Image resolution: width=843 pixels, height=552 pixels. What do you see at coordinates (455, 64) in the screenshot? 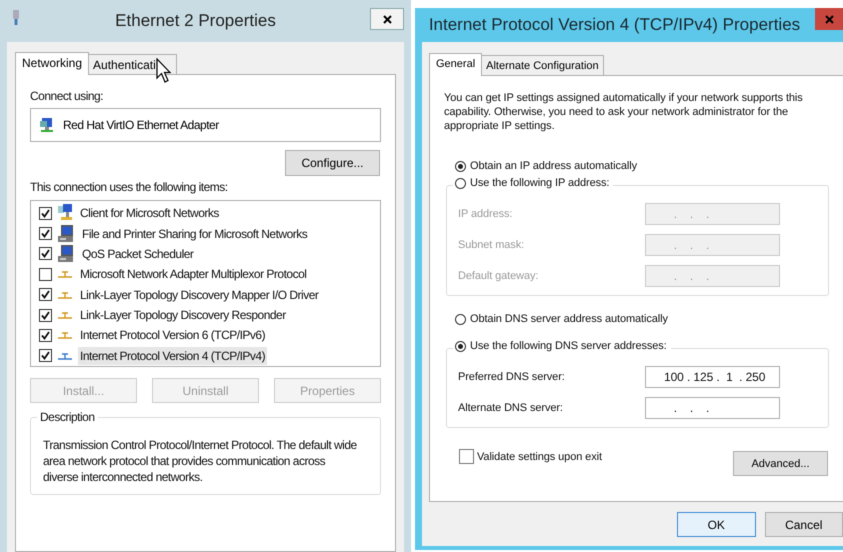
I see `tab: General` at bounding box center [455, 64].